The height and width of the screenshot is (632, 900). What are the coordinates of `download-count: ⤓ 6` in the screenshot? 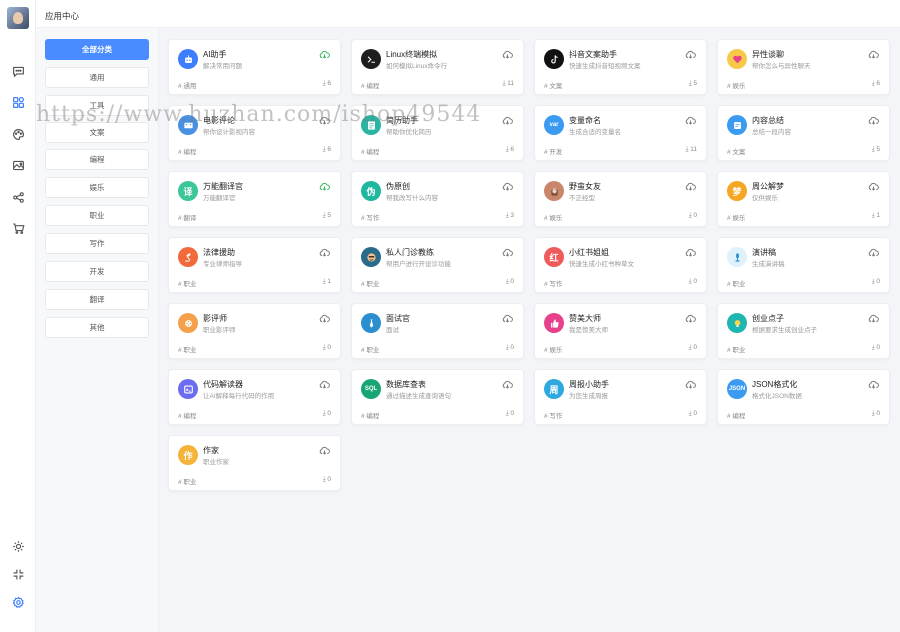 It's located at (327, 84).